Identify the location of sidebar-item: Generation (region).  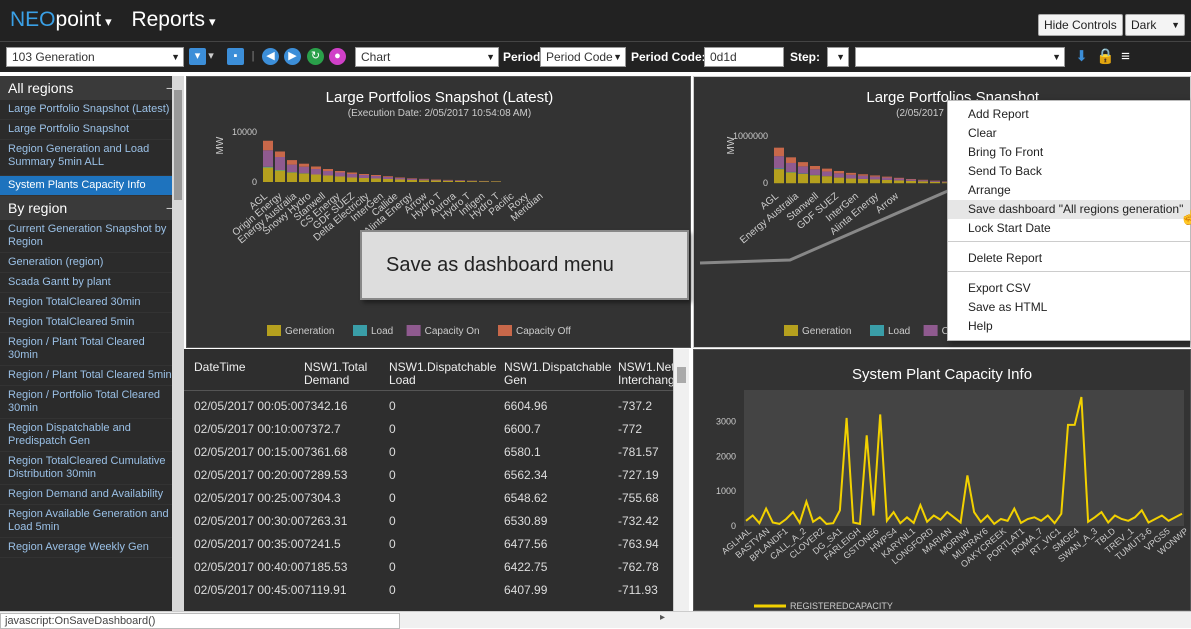
(92, 263).